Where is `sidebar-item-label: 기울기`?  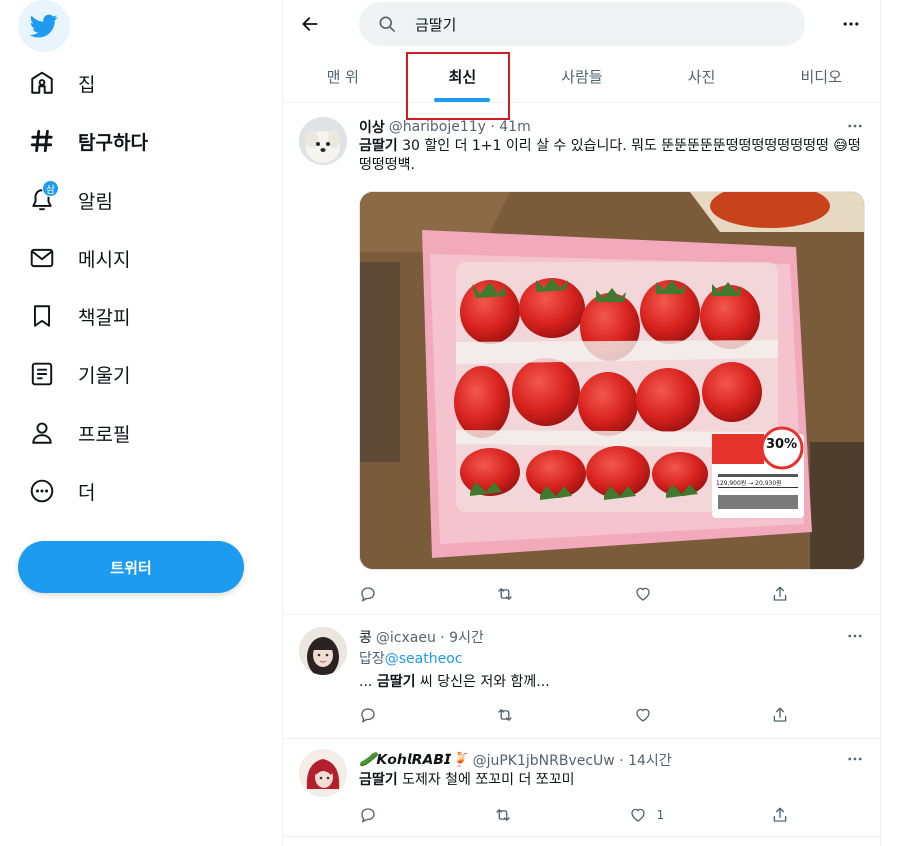 sidebar-item-label: 기울기 is located at coordinates (104, 375).